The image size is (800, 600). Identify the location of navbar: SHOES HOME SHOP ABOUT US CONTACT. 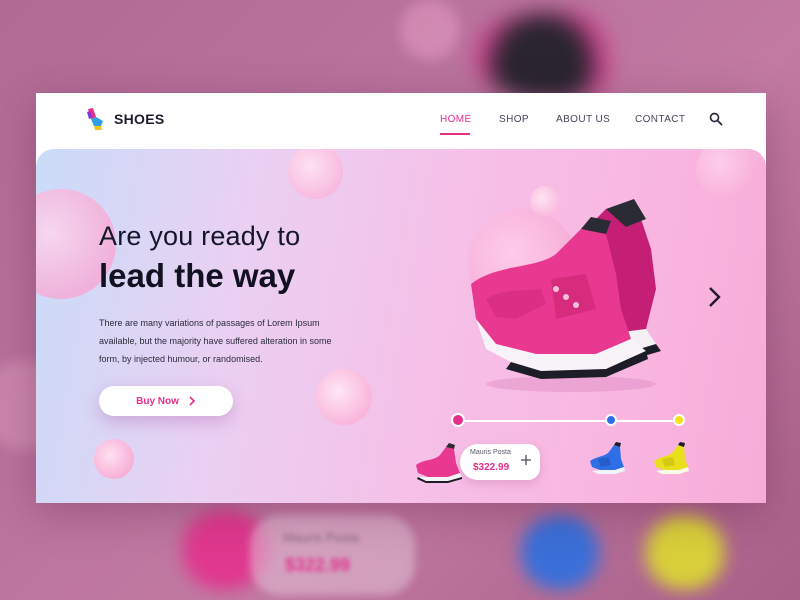
(401, 121).